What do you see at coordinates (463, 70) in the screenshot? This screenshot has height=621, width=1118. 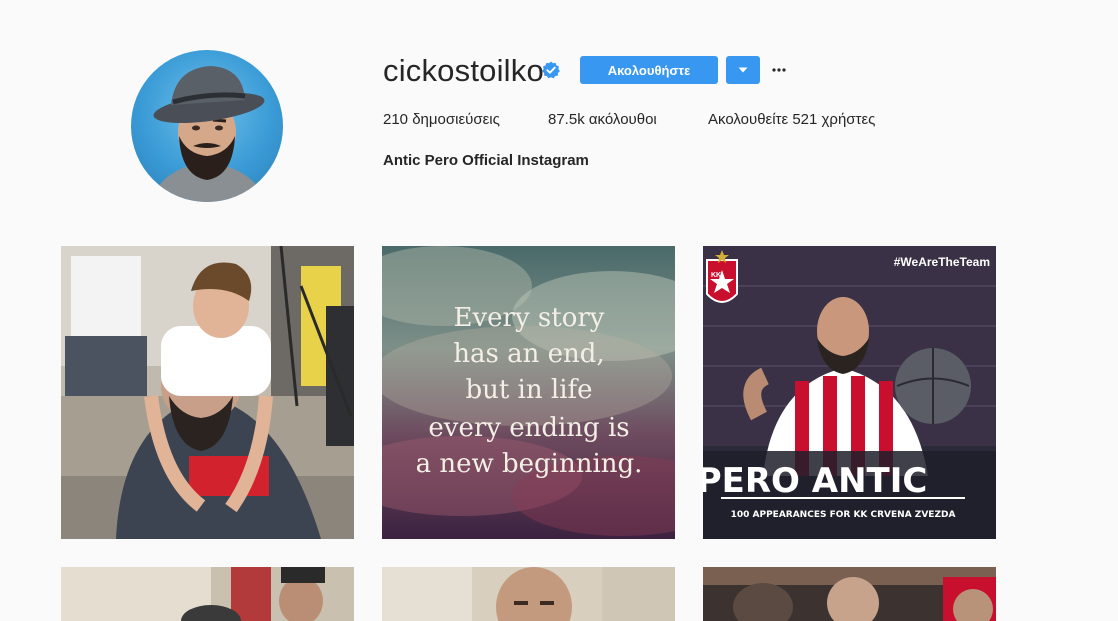 I see `username: cickostoilko` at bounding box center [463, 70].